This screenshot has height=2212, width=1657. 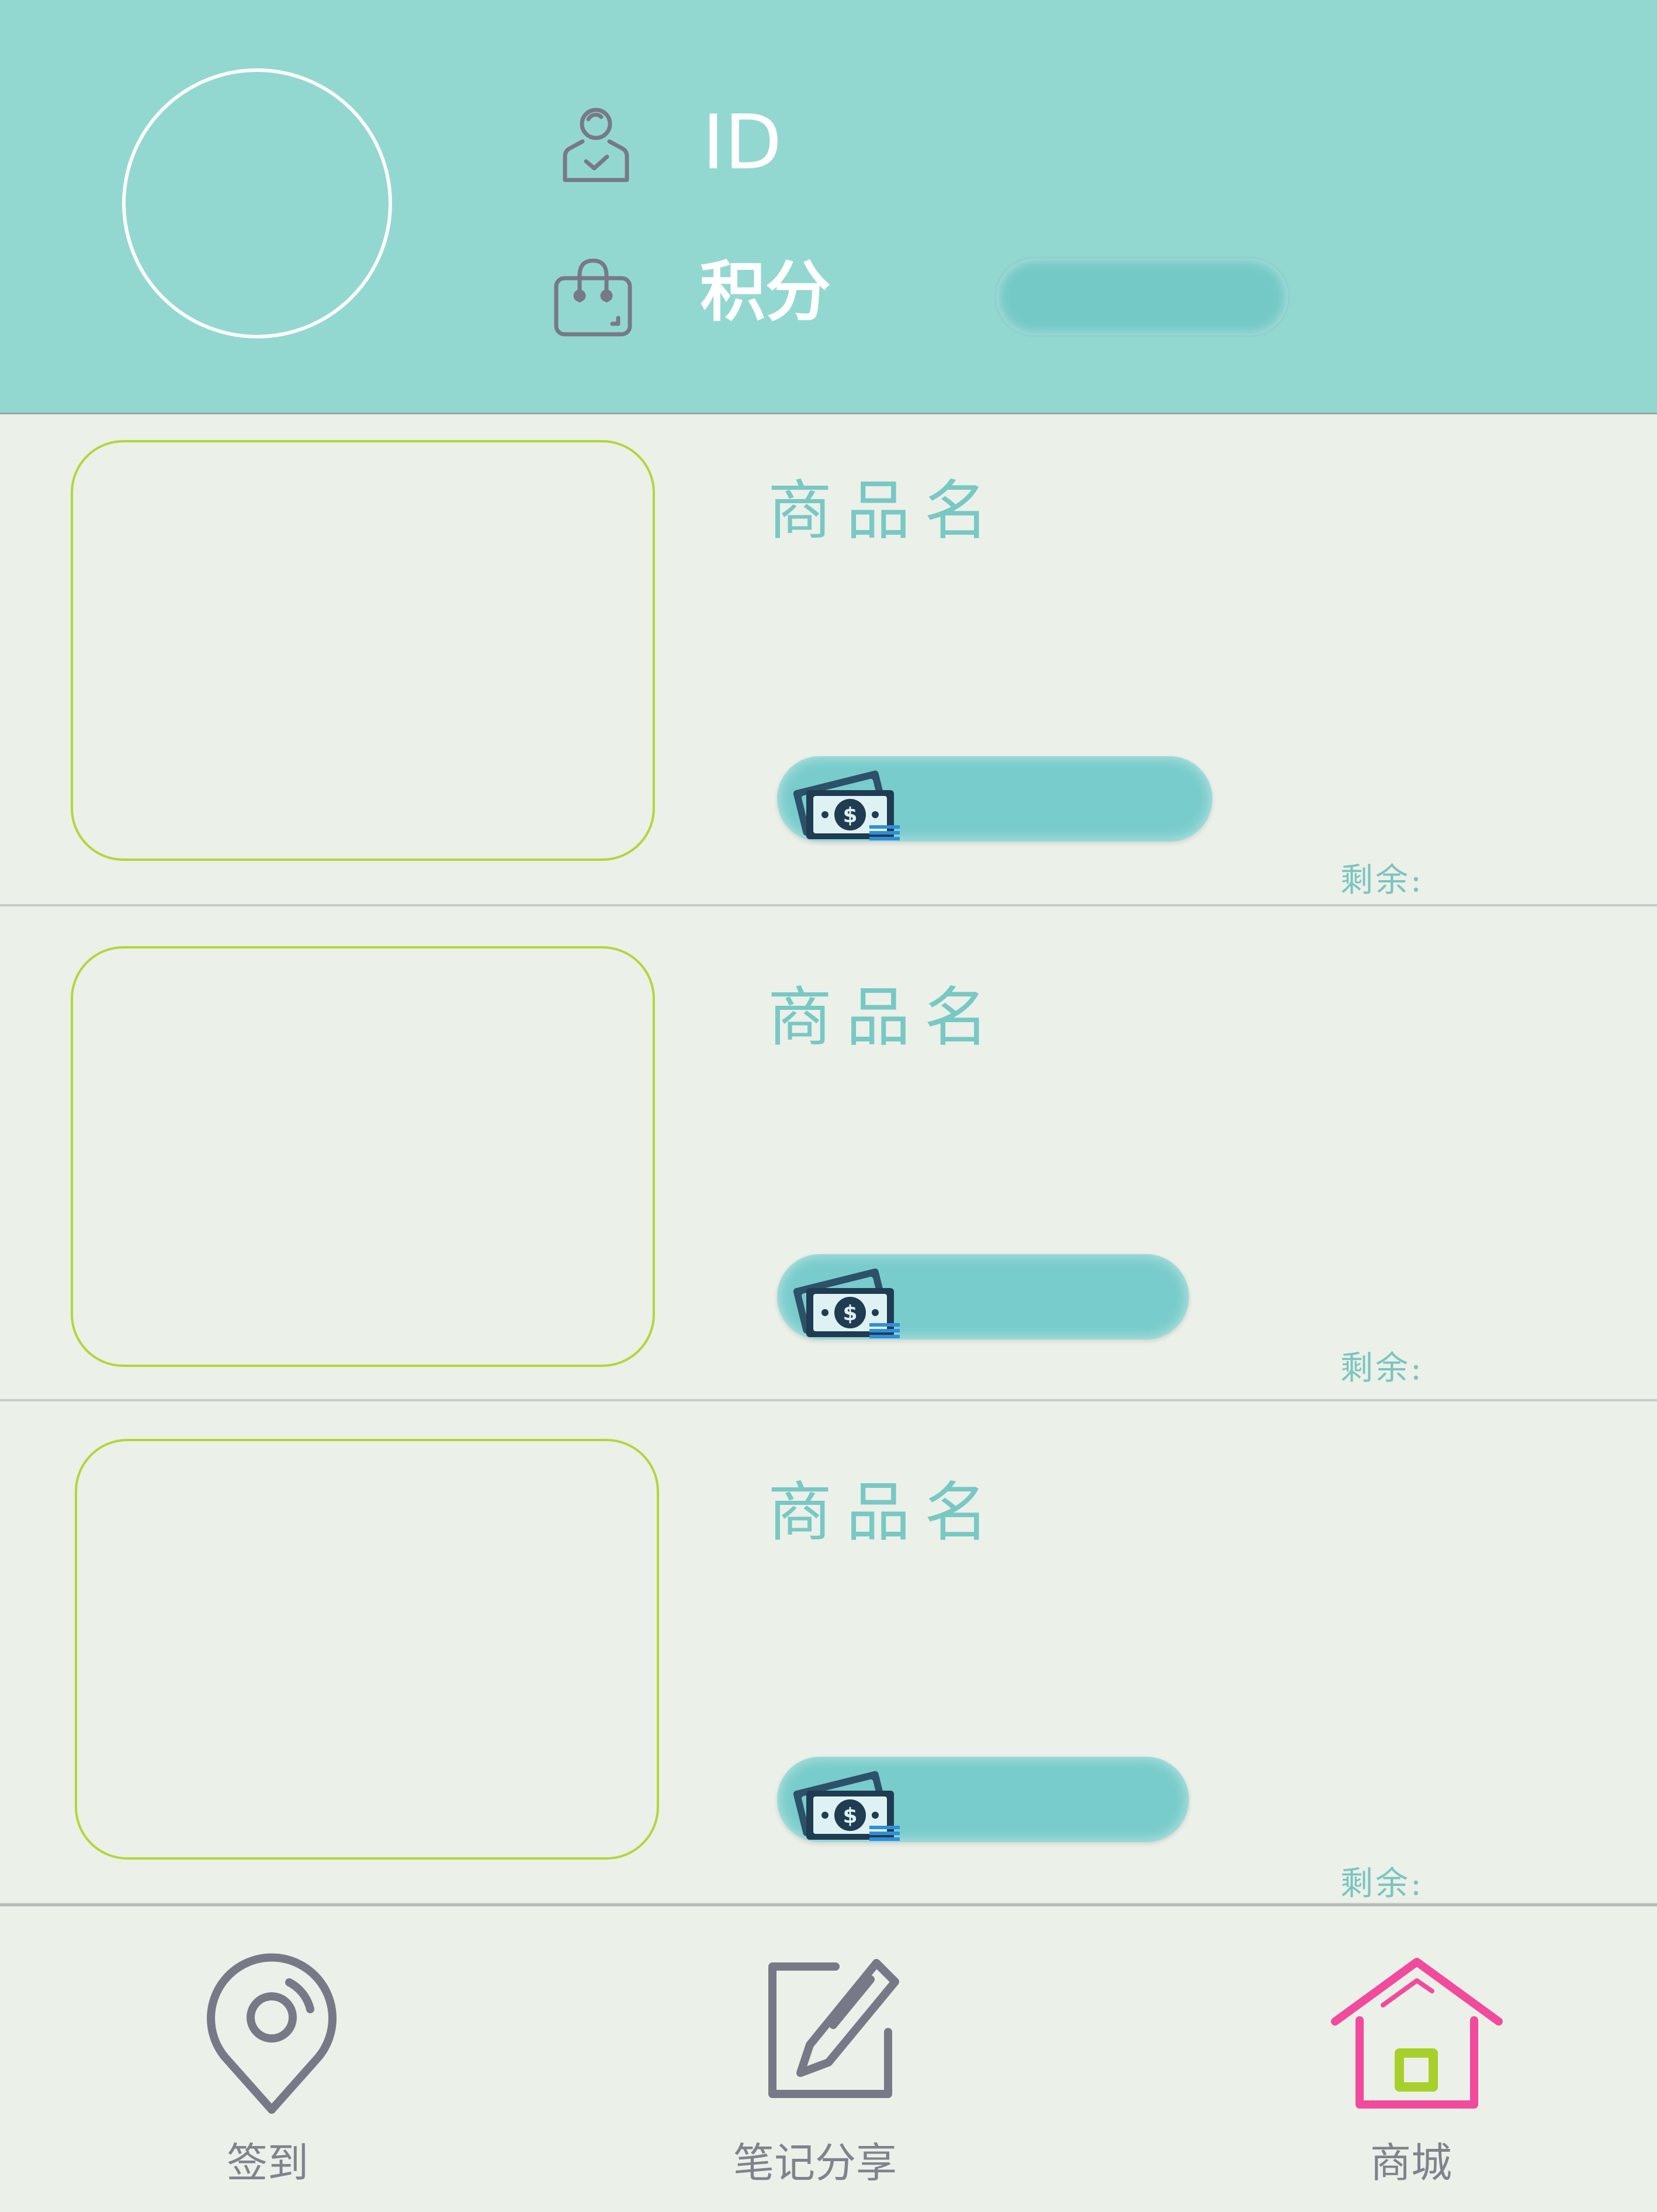 I want to click on tab-label: 签到, so click(x=267, y=2163).